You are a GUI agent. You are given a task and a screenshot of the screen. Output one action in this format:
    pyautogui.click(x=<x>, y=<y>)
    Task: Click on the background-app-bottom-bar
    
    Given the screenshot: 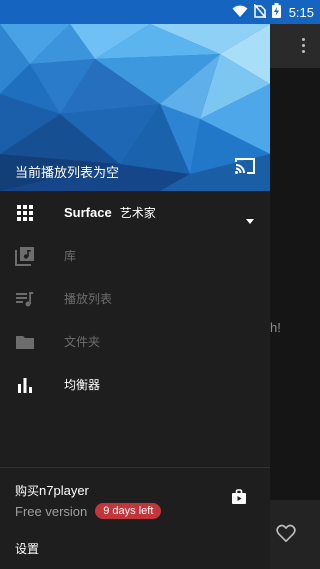 What is the action you would take?
    pyautogui.click(x=295, y=534)
    